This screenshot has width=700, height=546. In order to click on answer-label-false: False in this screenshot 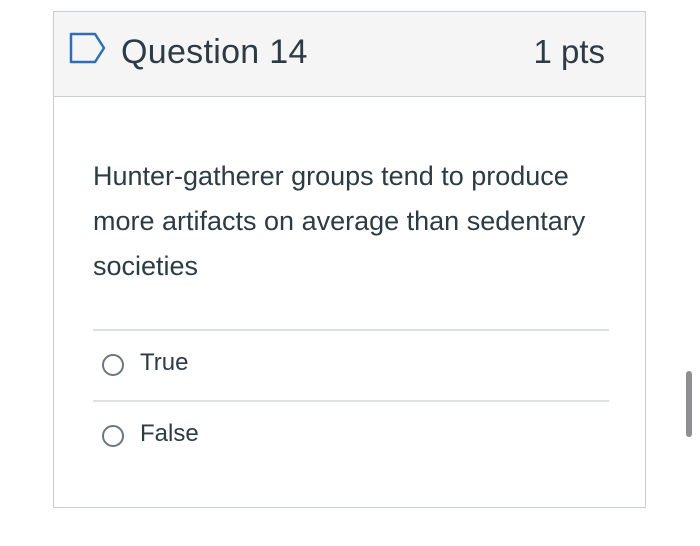, I will do `click(169, 434)`.